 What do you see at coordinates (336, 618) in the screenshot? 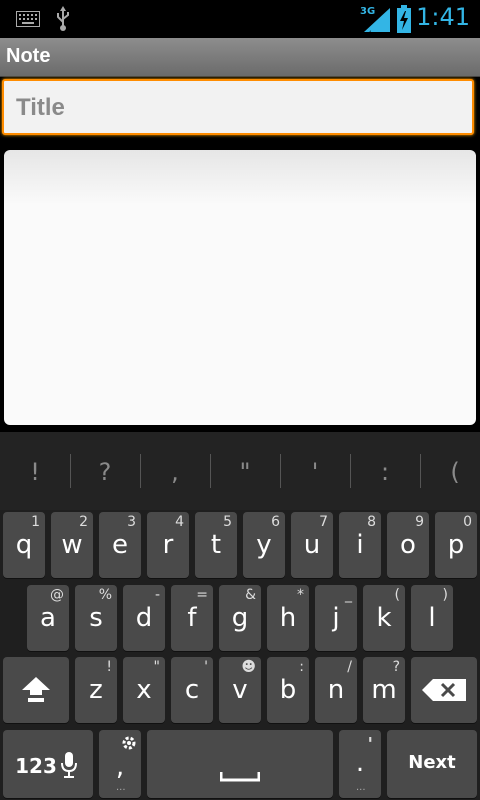
I see `key-j: _ j` at bounding box center [336, 618].